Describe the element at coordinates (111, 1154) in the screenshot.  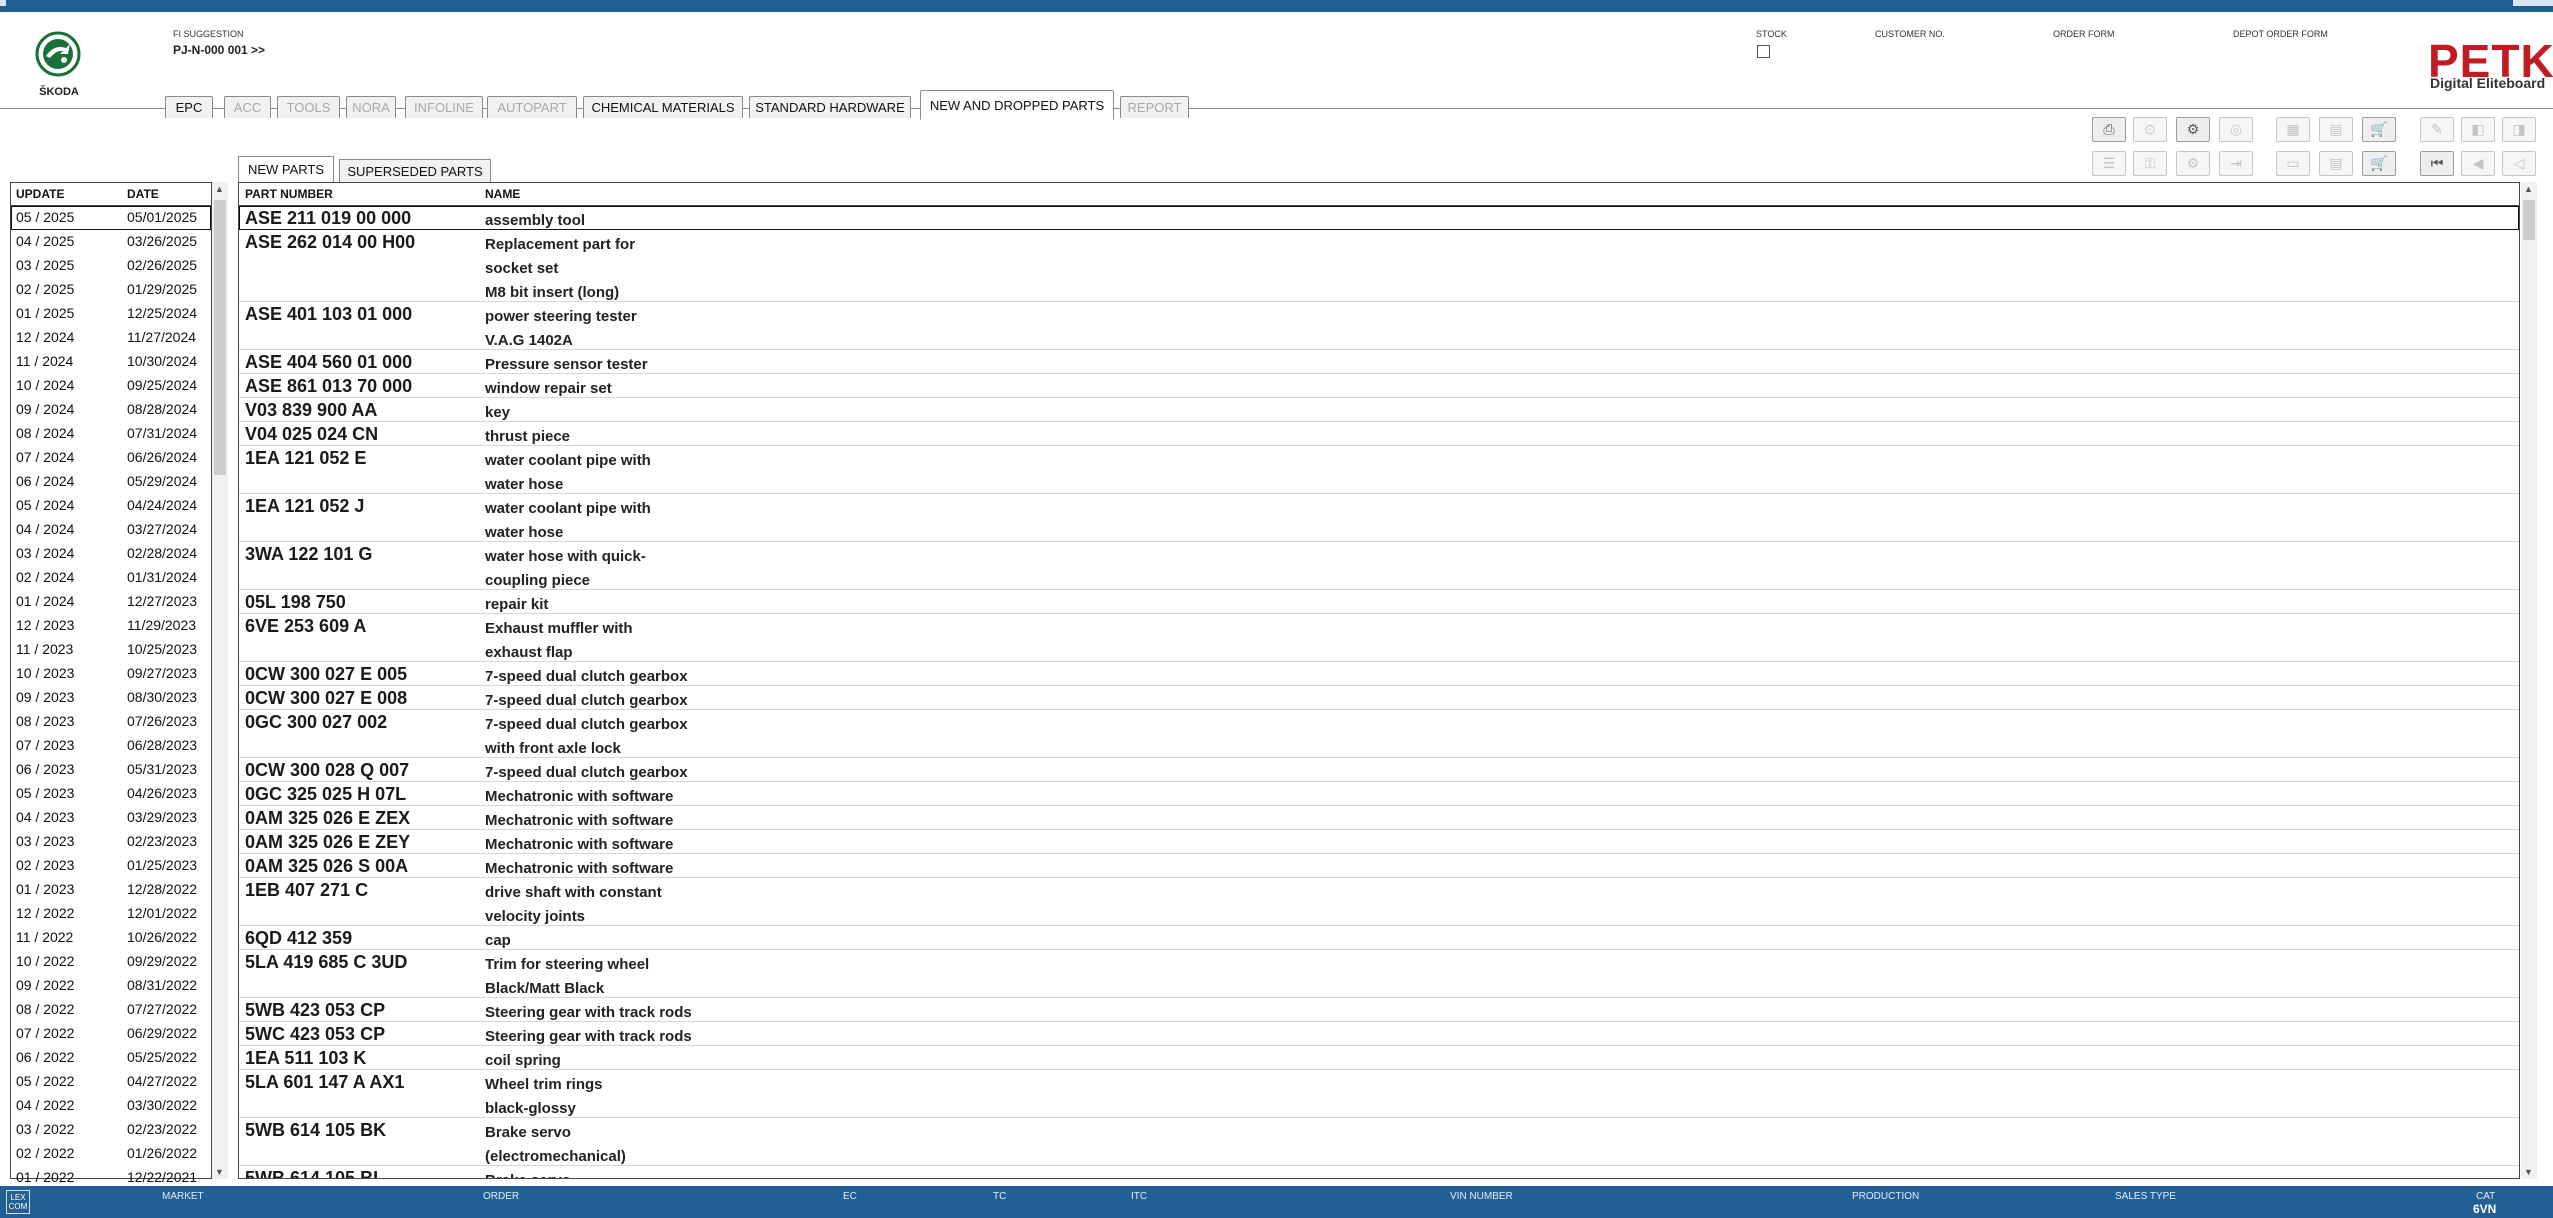
I see `date-row: 02 / 2022 01/26/2022` at that location.